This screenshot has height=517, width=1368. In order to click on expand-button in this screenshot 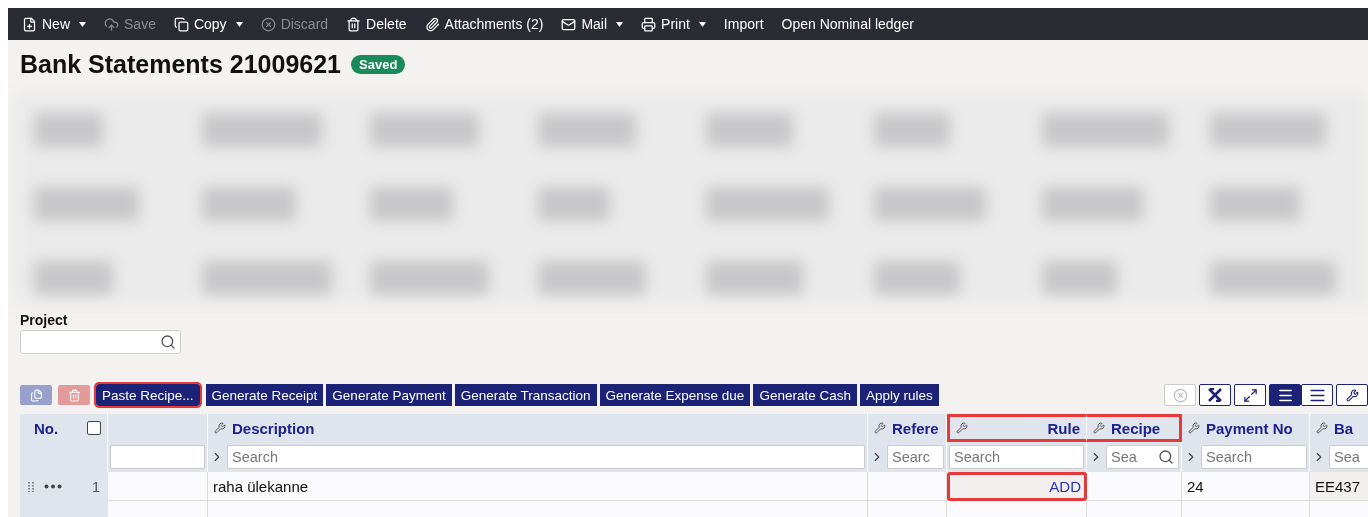, I will do `click(1250, 395)`.